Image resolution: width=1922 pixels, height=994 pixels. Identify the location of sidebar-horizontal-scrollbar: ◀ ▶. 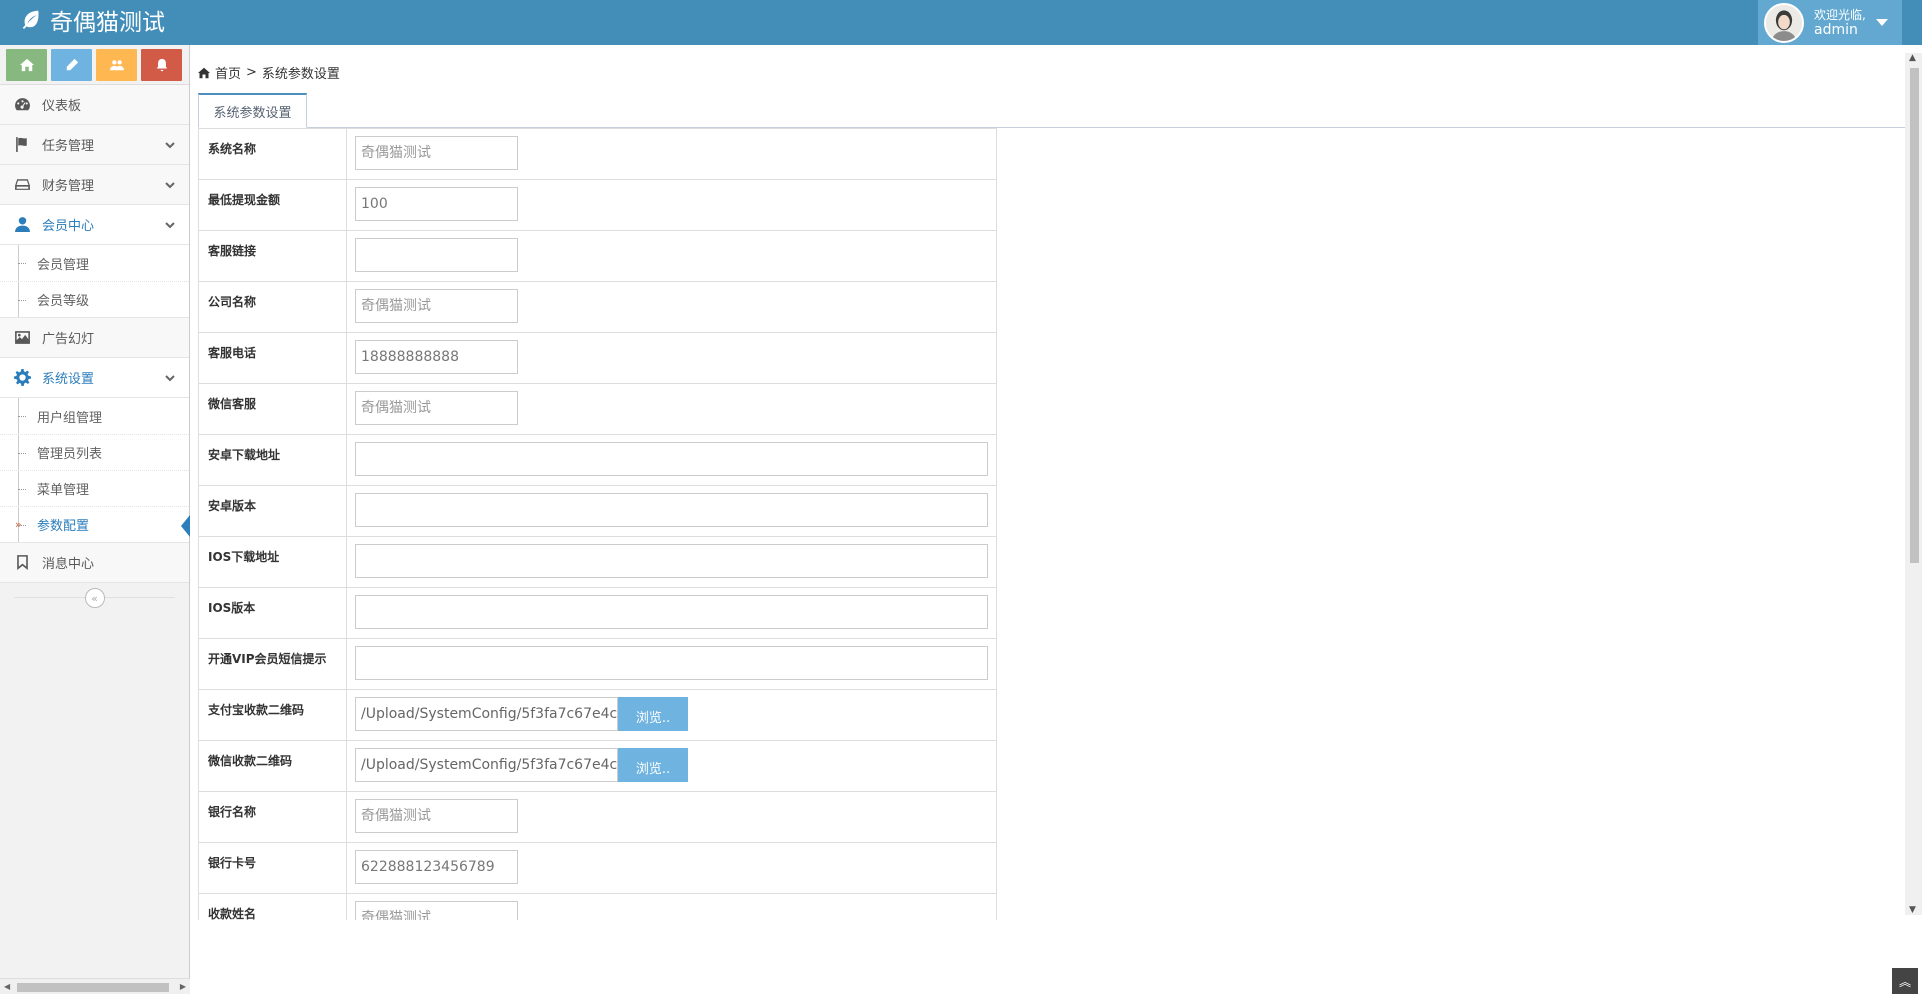
(95, 986).